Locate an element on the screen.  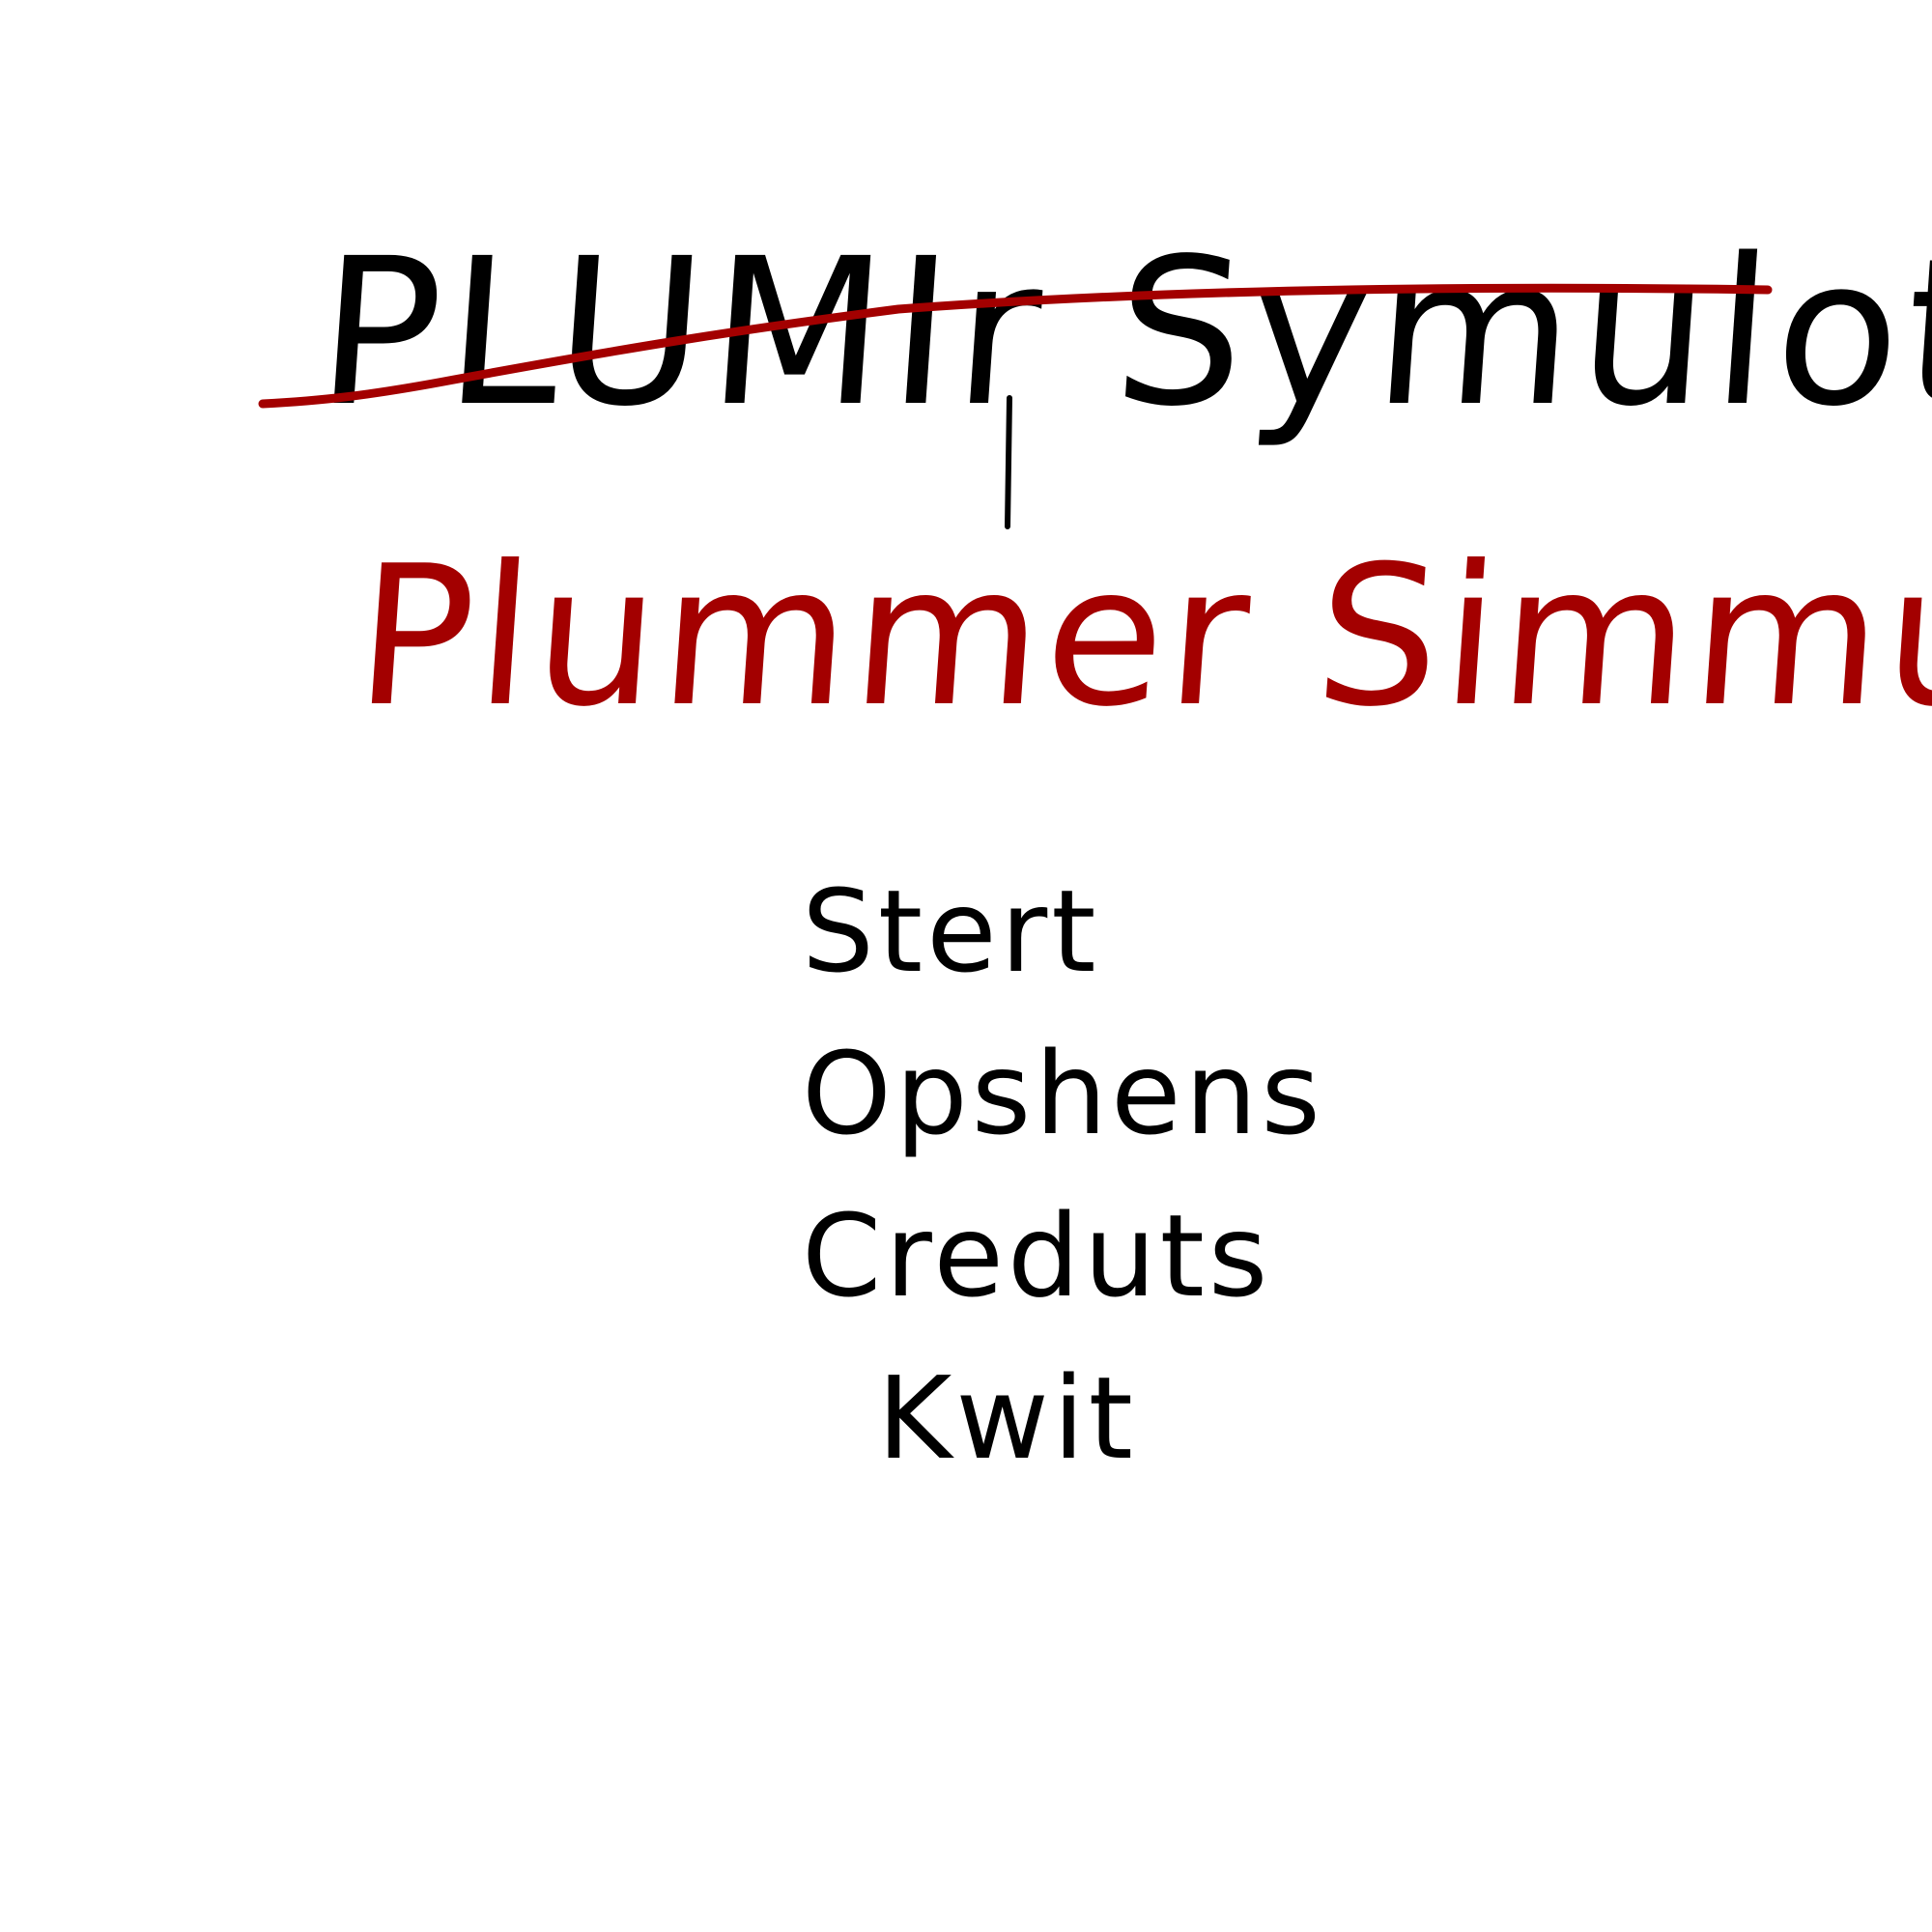
crossed-out-title: PLUMIr Symulotor is located at coordinates (1121, 332).